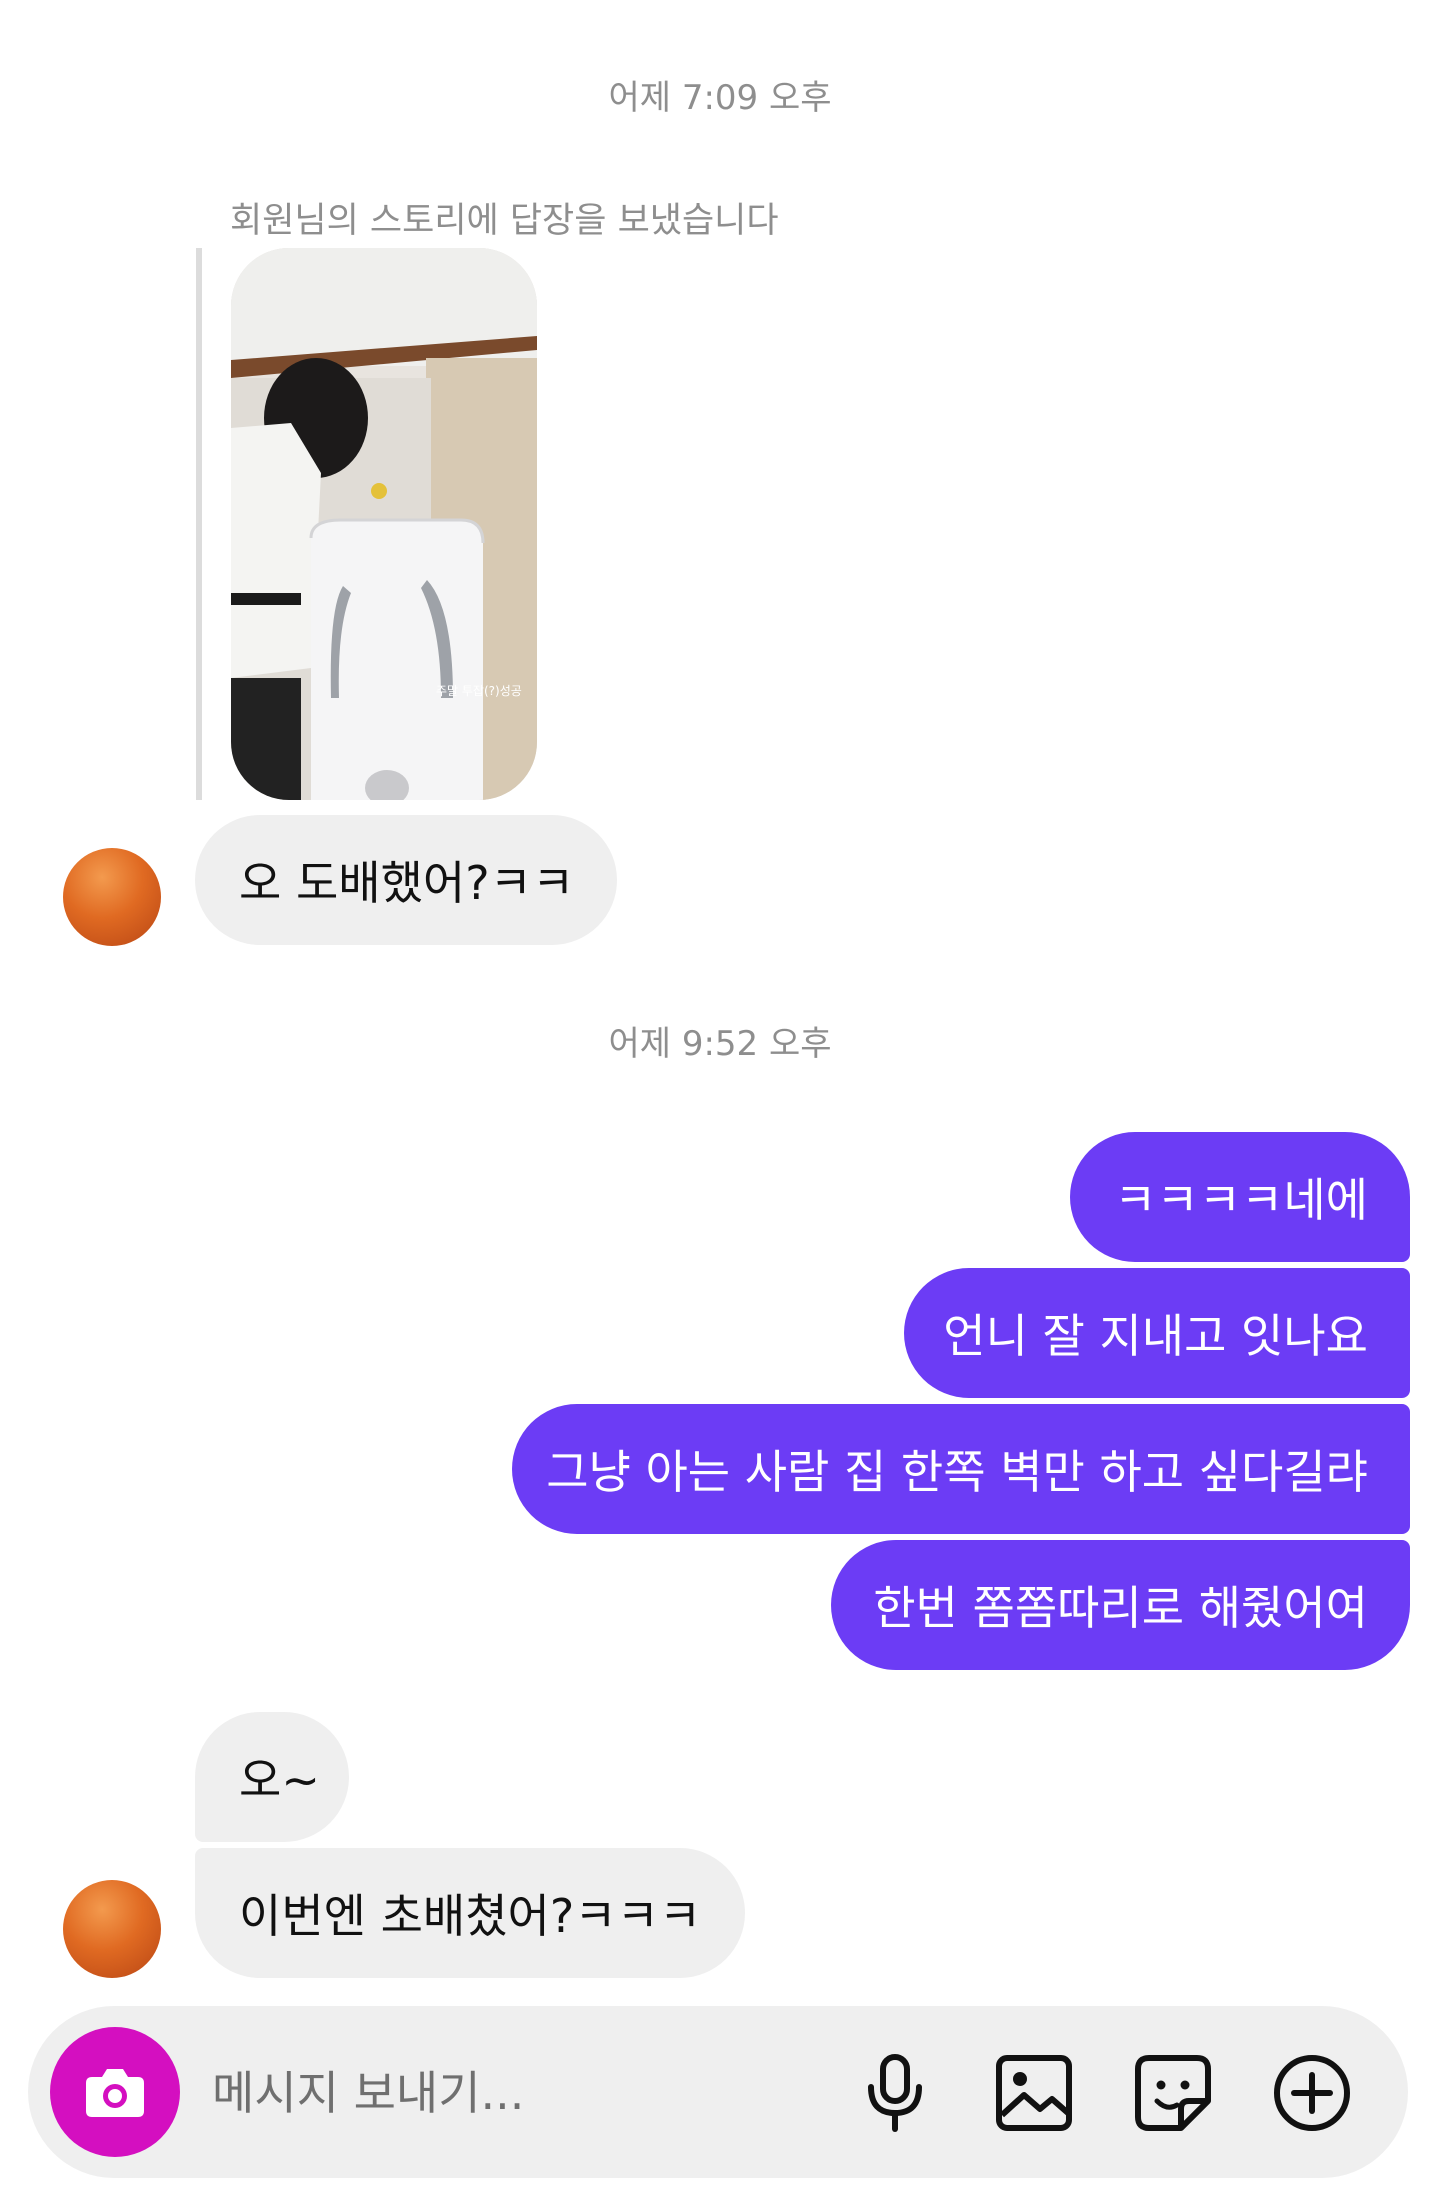 The width and height of the screenshot is (1440, 2211). Describe the element at coordinates (199, 524) in the screenshot. I see `story-reply-indicator-line` at that location.